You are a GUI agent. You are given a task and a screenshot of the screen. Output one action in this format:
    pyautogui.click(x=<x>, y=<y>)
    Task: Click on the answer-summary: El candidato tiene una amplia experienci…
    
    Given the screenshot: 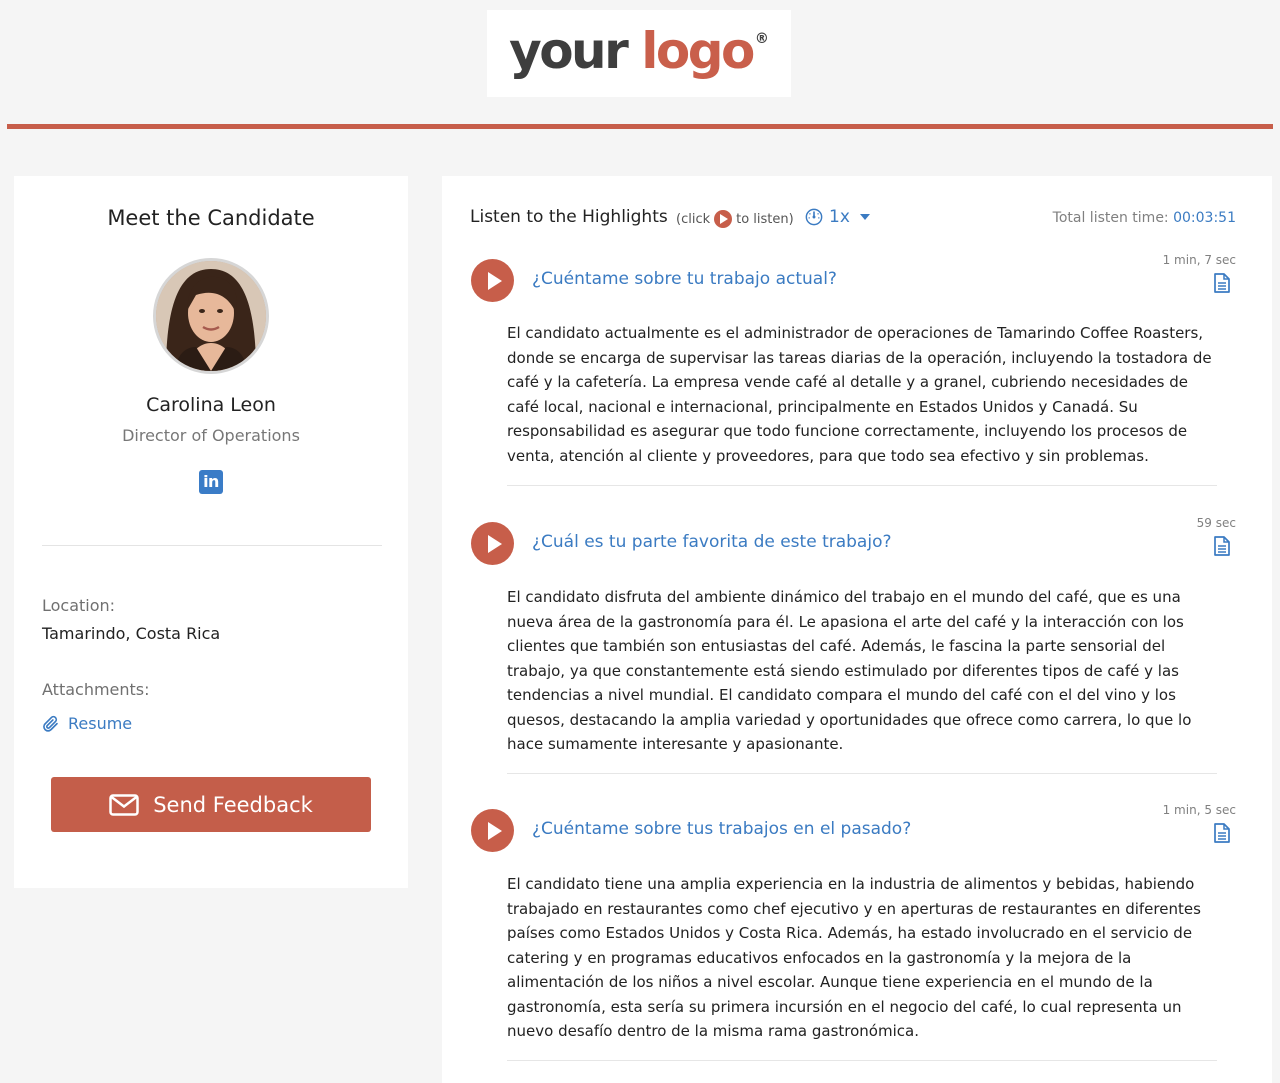 What is the action you would take?
    pyautogui.click(x=854, y=957)
    